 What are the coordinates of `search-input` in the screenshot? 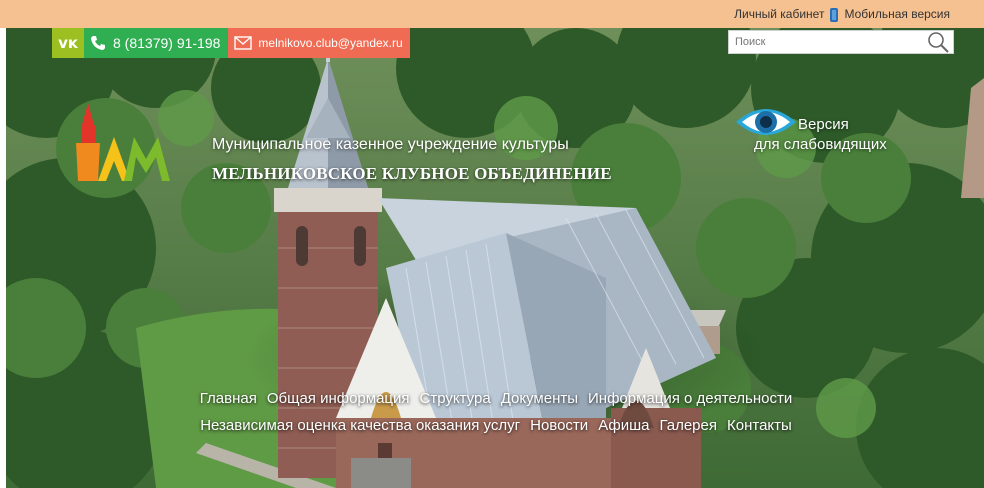 It's located at (826, 42).